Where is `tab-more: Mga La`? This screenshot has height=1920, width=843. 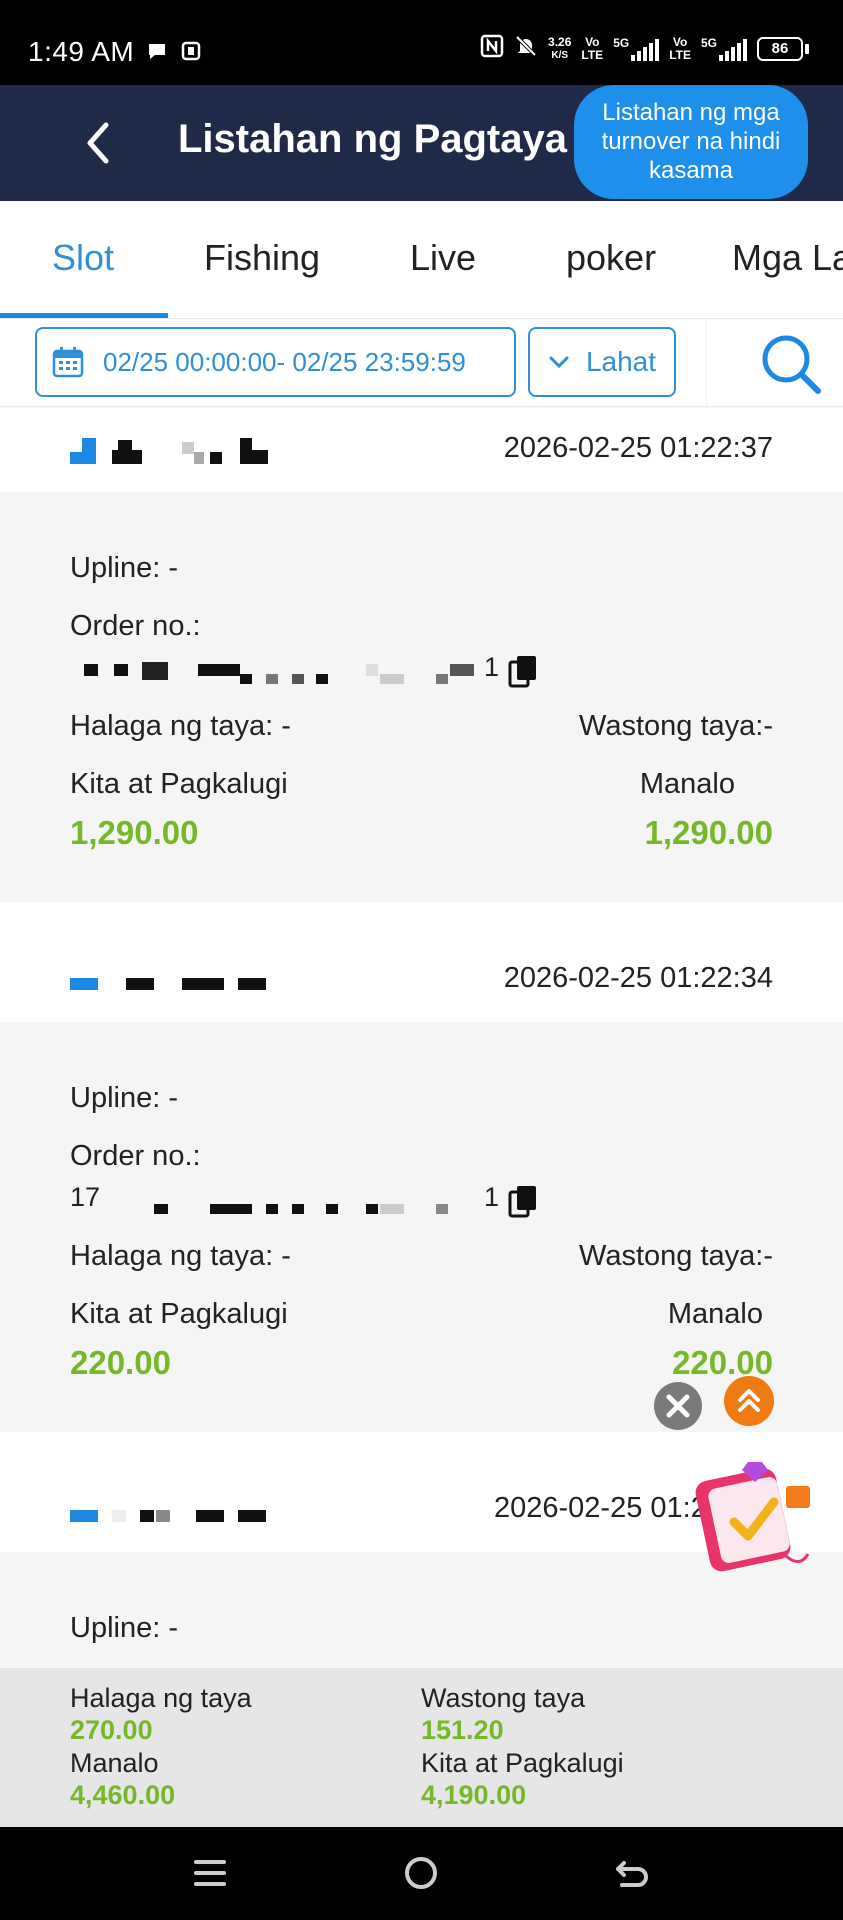 tab-more: Mga La is located at coordinates (787, 258).